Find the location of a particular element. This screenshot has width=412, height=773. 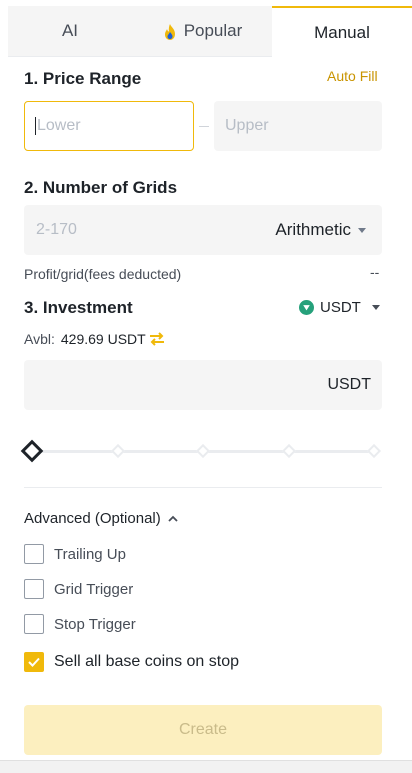

advanced-title: Advanced (Optional) is located at coordinates (92, 518).